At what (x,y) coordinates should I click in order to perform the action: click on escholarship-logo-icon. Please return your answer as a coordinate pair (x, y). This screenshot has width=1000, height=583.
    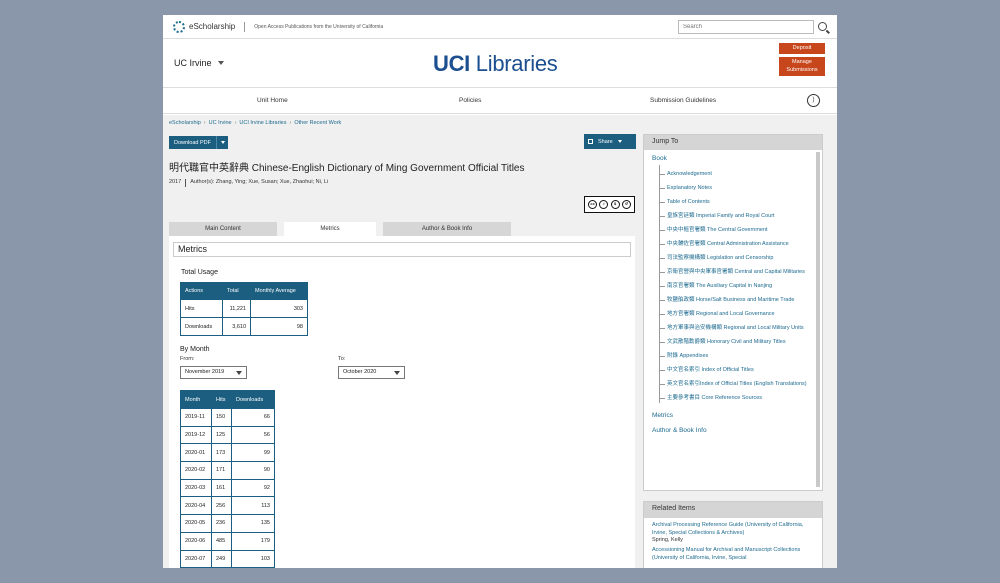
    Looking at the image, I should click on (179, 26).